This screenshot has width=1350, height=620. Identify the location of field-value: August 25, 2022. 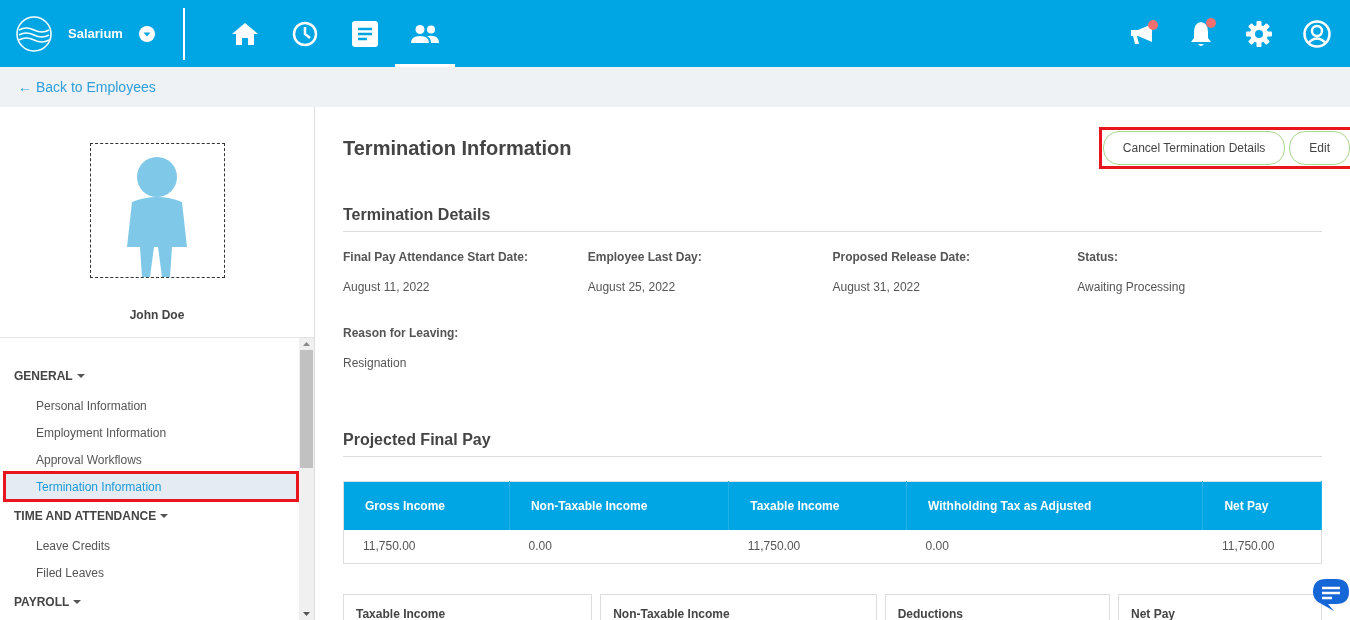
(632, 287).